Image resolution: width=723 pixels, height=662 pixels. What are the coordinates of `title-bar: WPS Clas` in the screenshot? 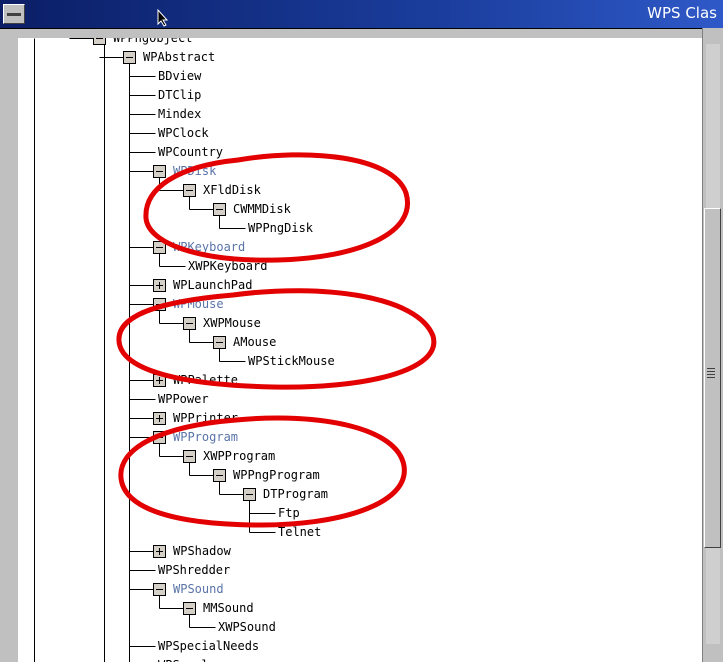 It's located at (361, 14).